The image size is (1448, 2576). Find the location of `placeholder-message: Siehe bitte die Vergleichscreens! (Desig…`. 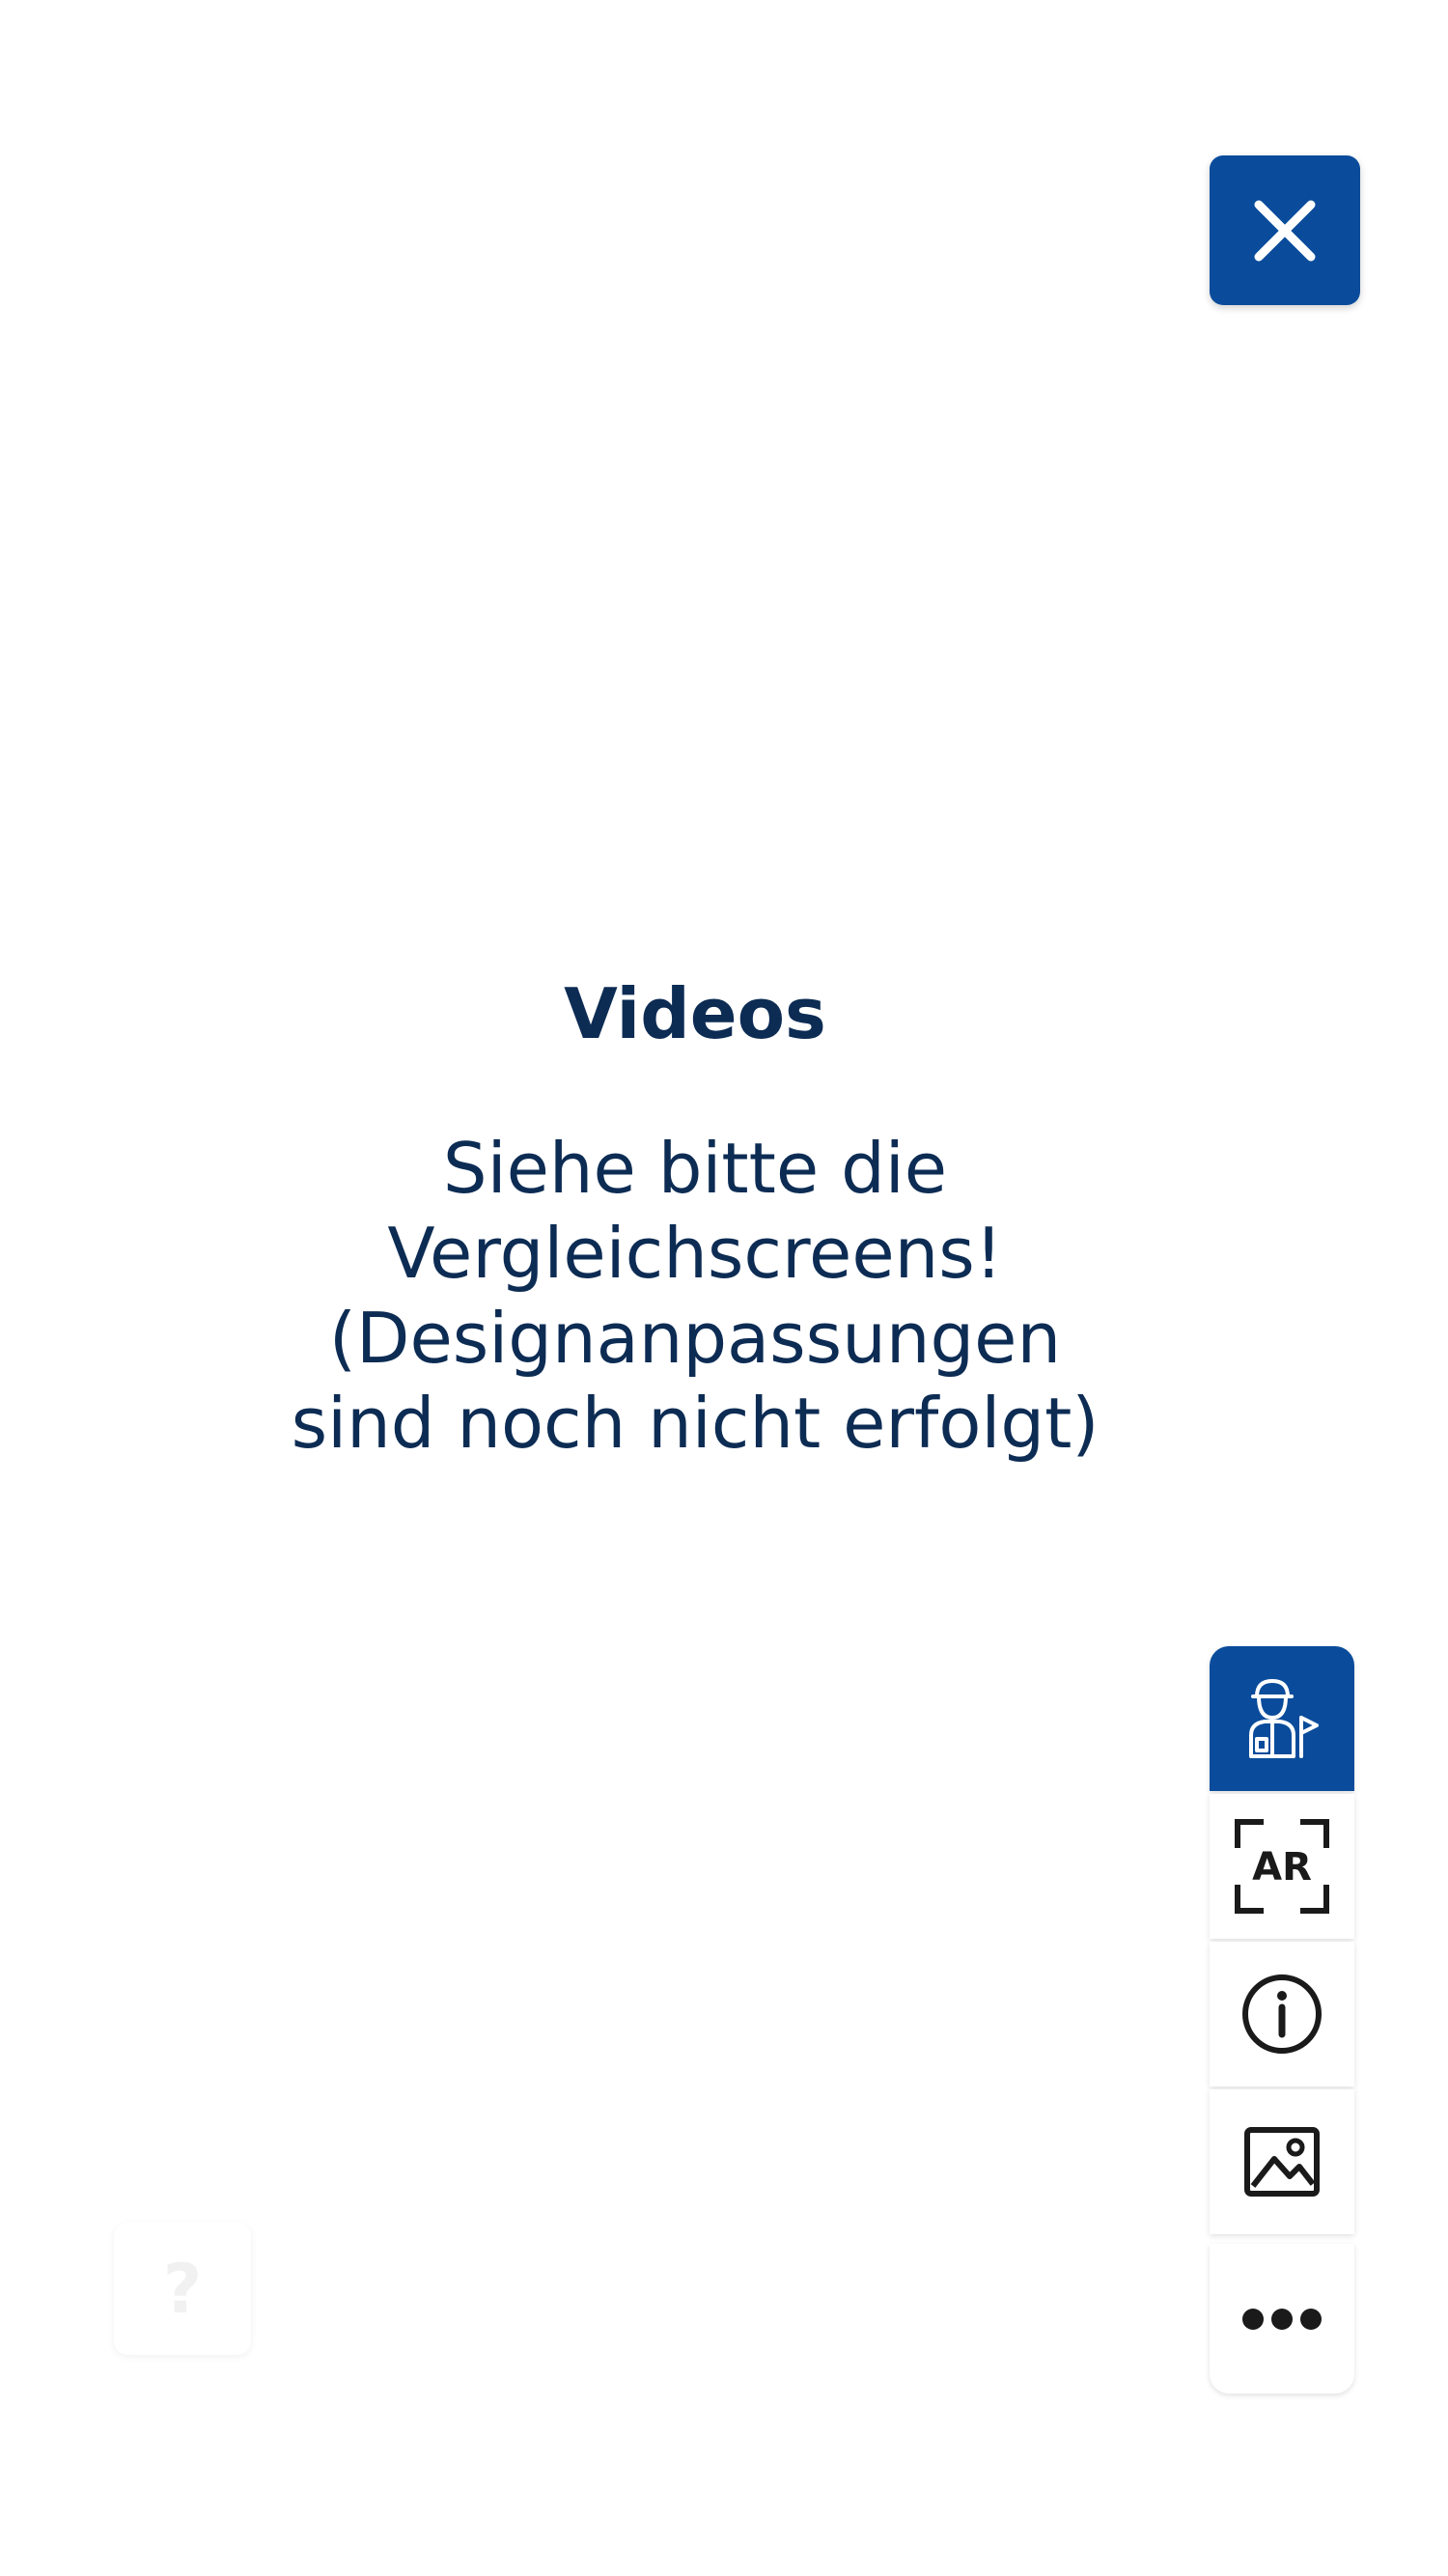

placeholder-message: Siehe bitte die Vergleichscreens! (Desig… is located at coordinates (696, 1296).